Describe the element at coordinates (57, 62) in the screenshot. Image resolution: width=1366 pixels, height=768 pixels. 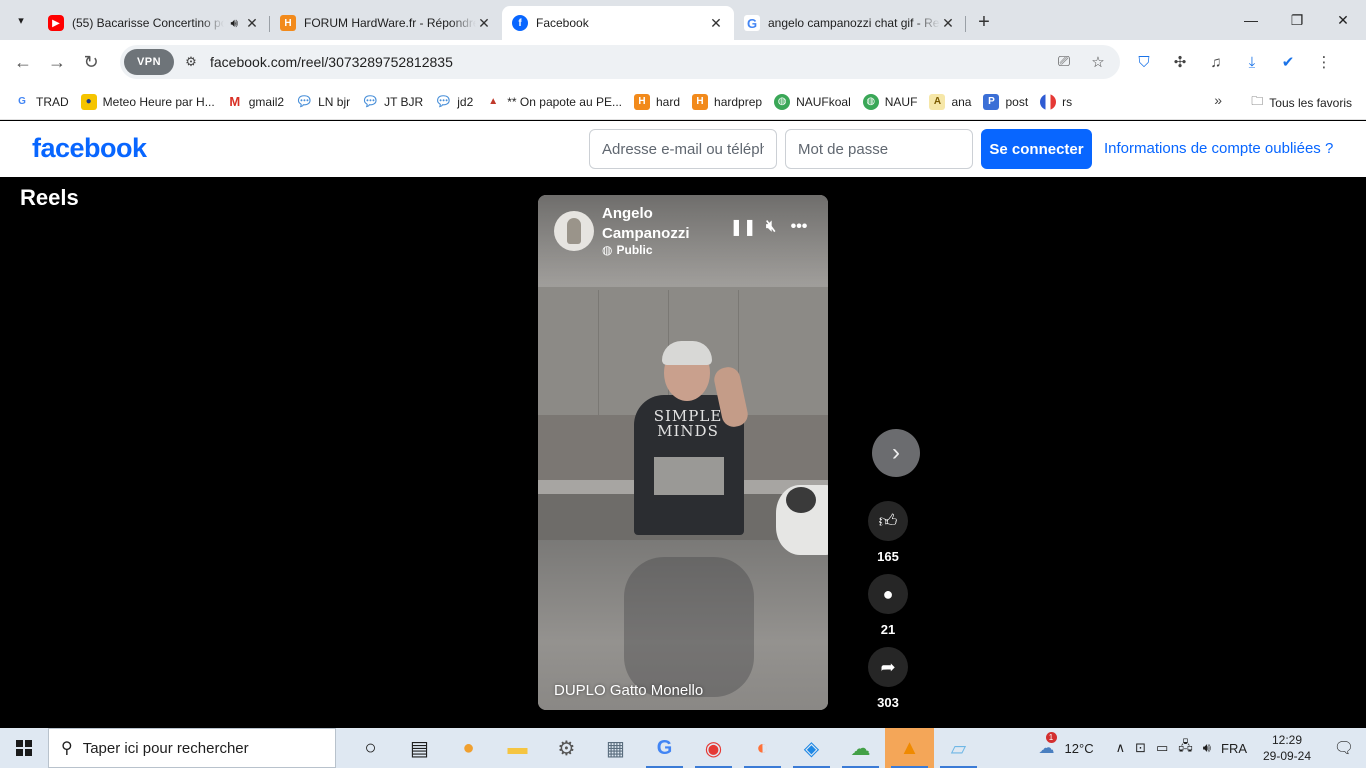
I see `forward-button: →` at that location.